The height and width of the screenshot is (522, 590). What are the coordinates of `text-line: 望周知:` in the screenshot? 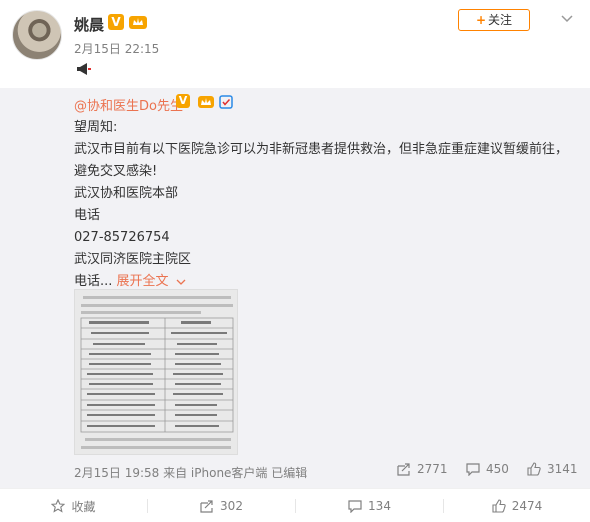 It's located at (96, 127).